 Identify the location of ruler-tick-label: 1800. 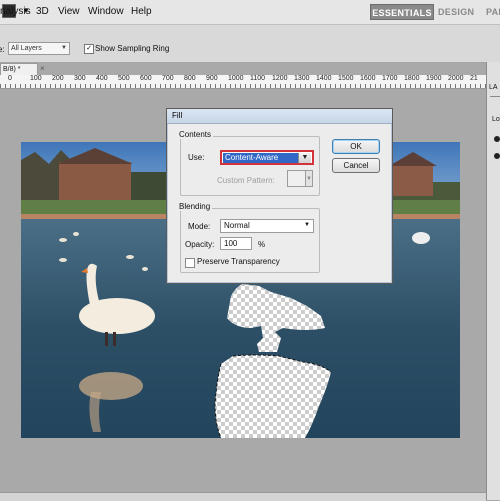
(412, 78).